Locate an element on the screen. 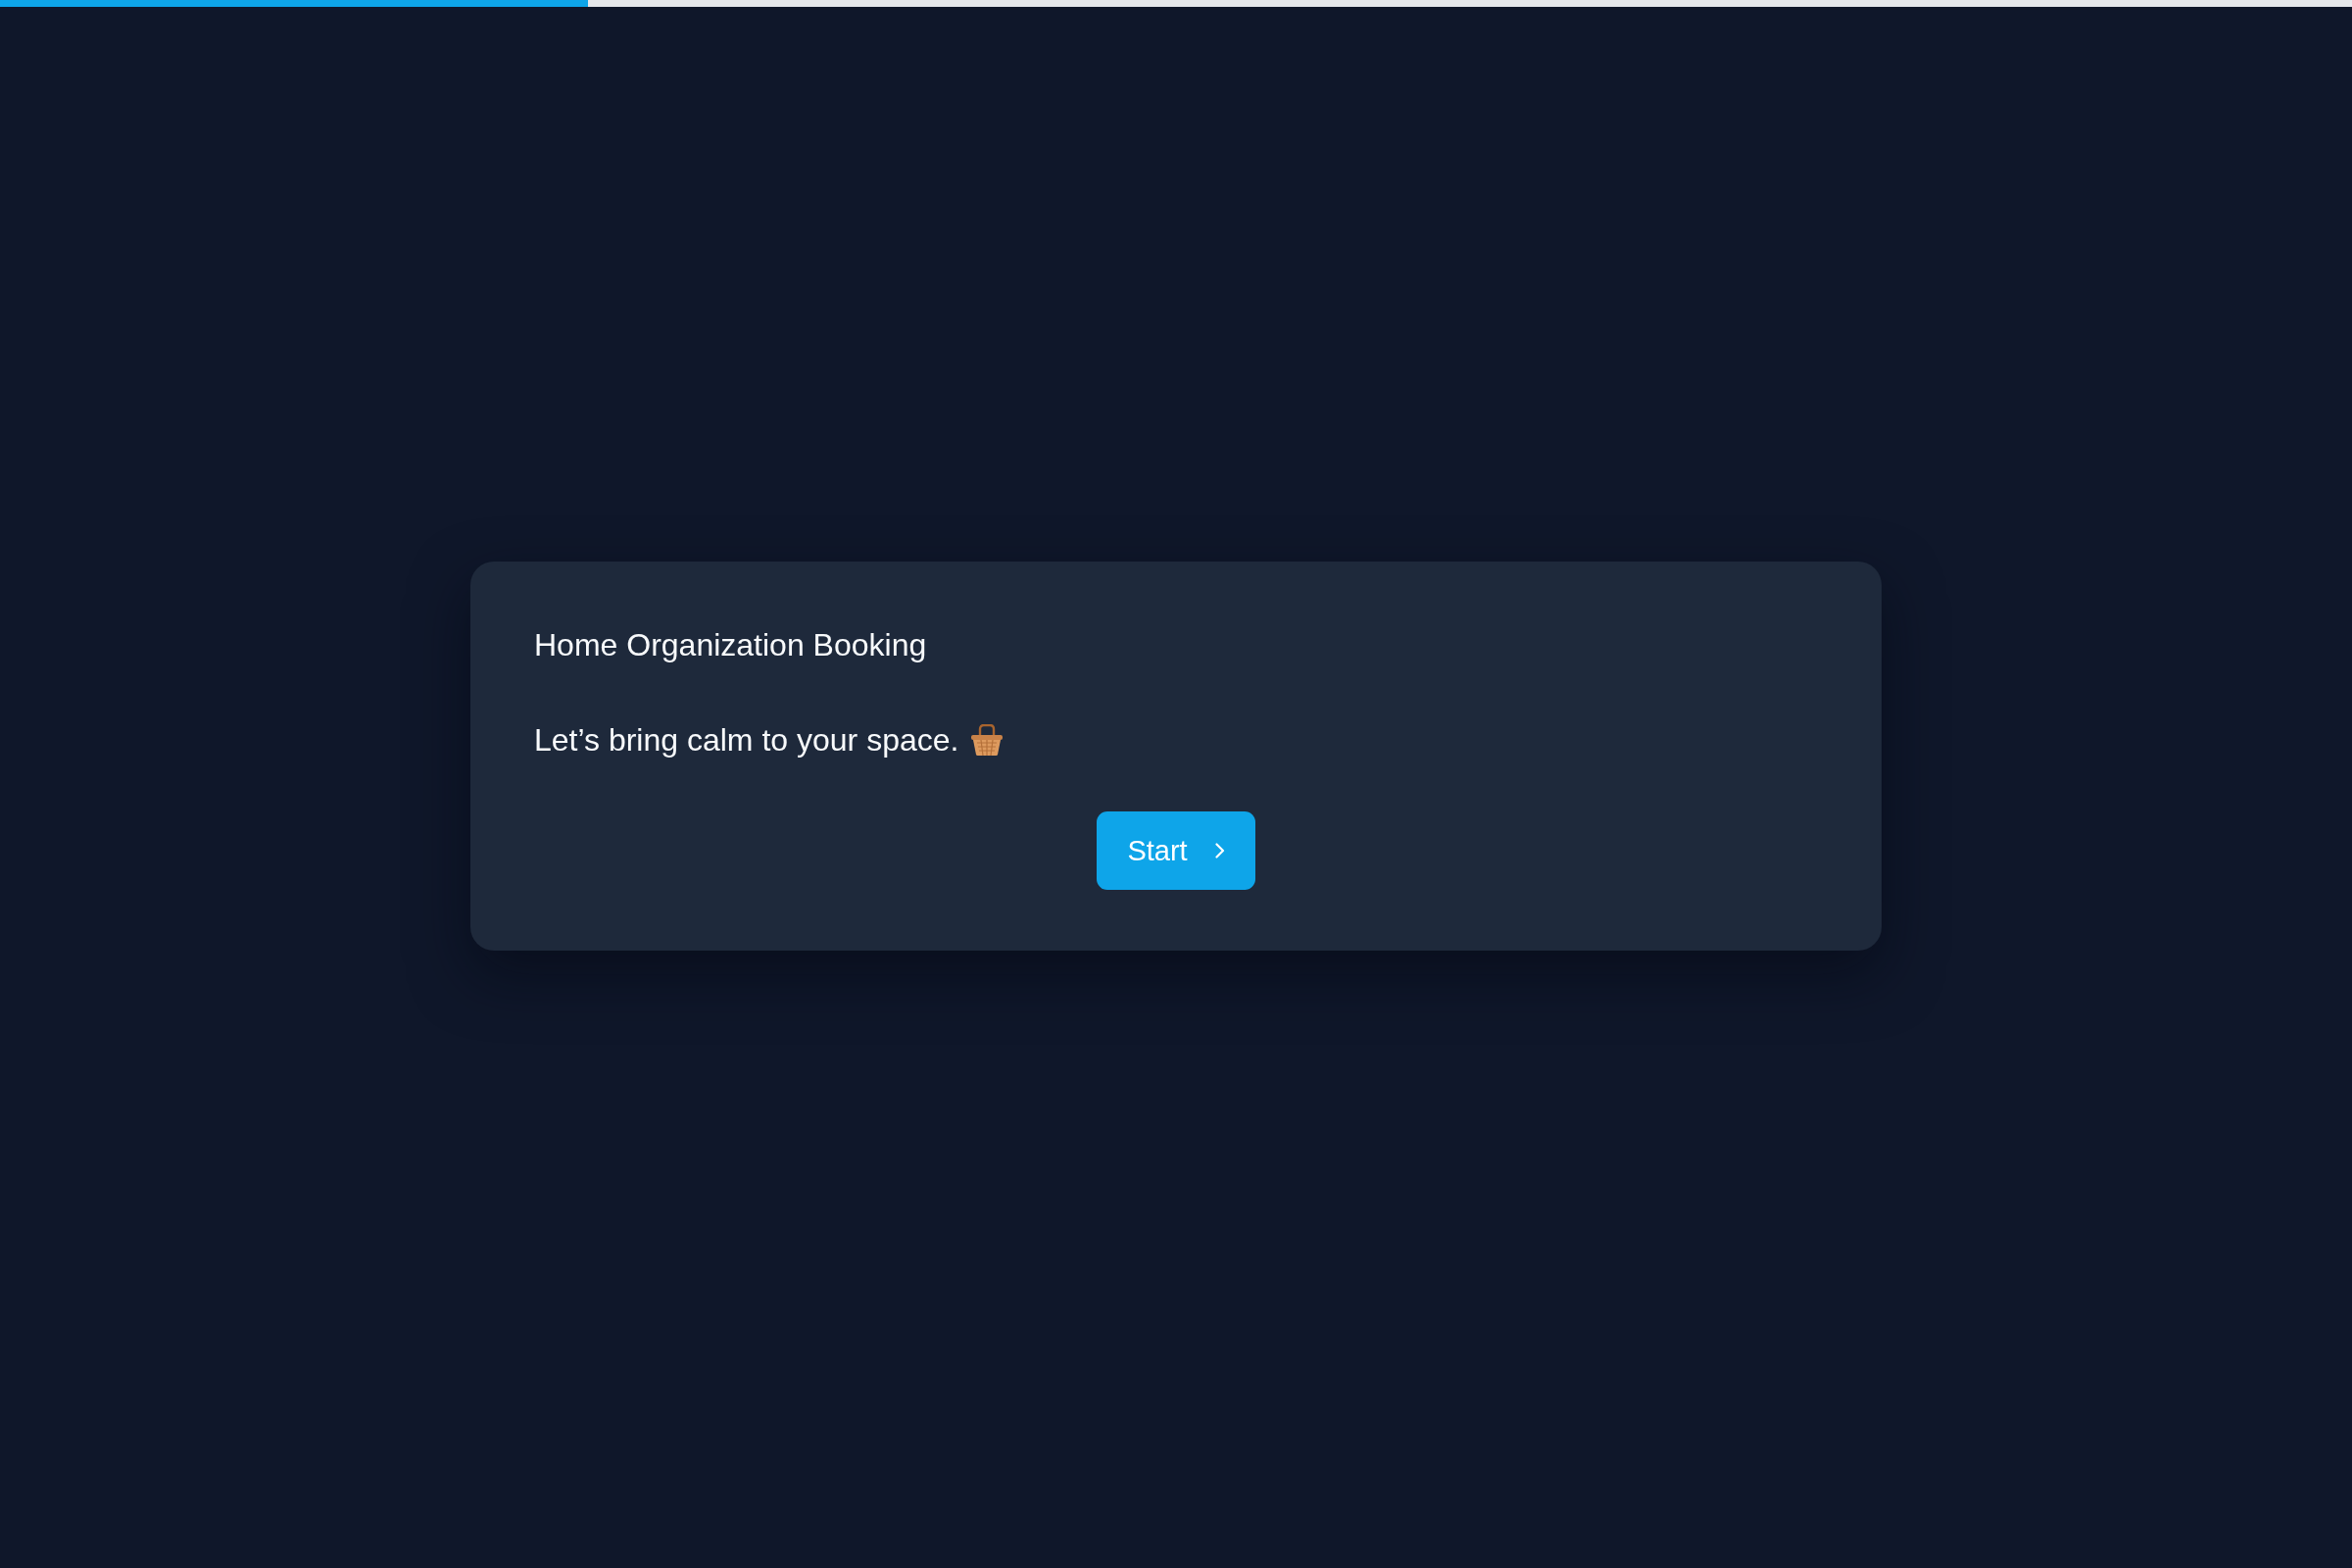  welcome-message: Let’s bring calm to your space. is located at coordinates (746, 740).